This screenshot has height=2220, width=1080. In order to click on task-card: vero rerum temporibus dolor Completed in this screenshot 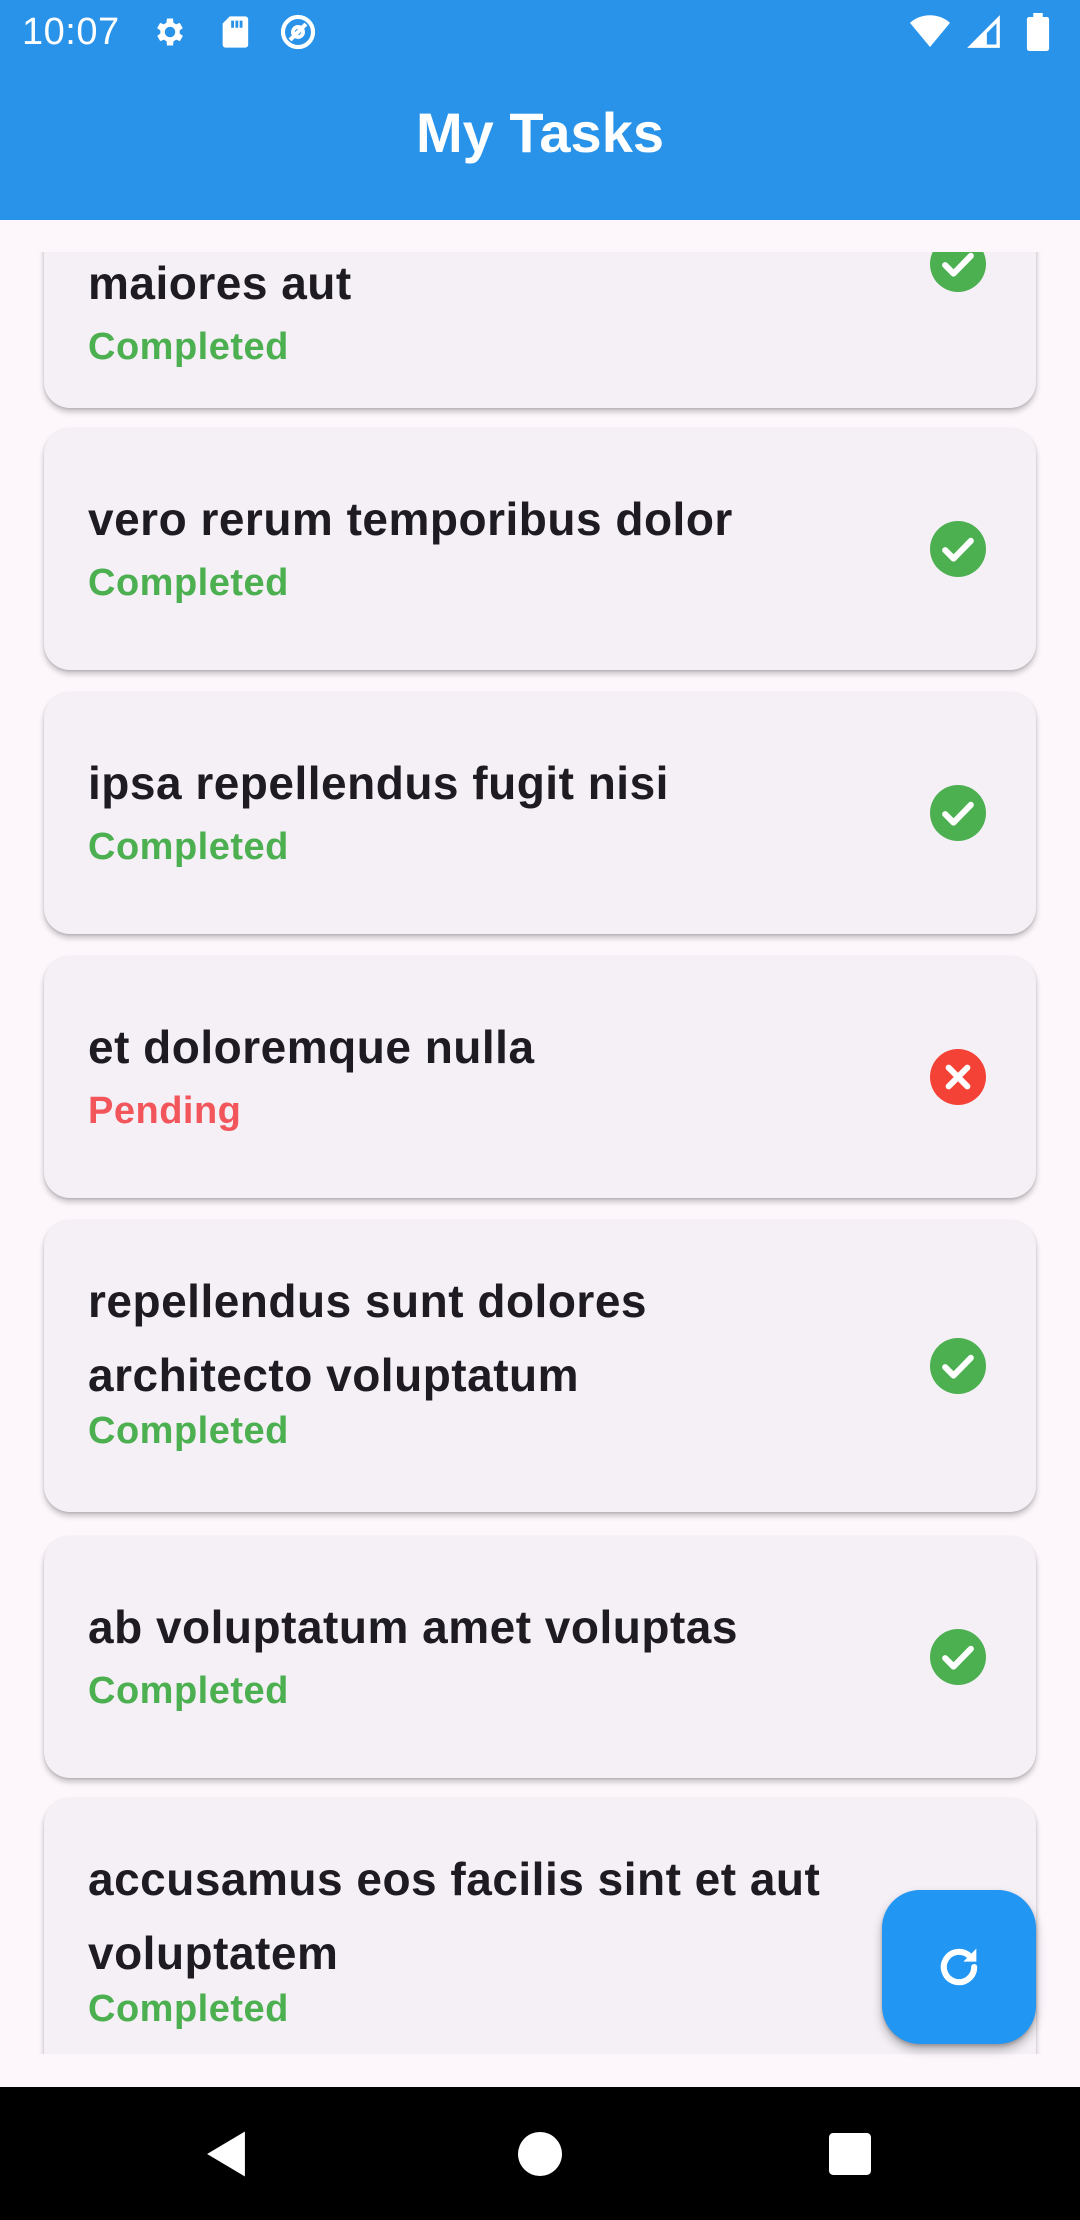, I will do `click(540, 549)`.